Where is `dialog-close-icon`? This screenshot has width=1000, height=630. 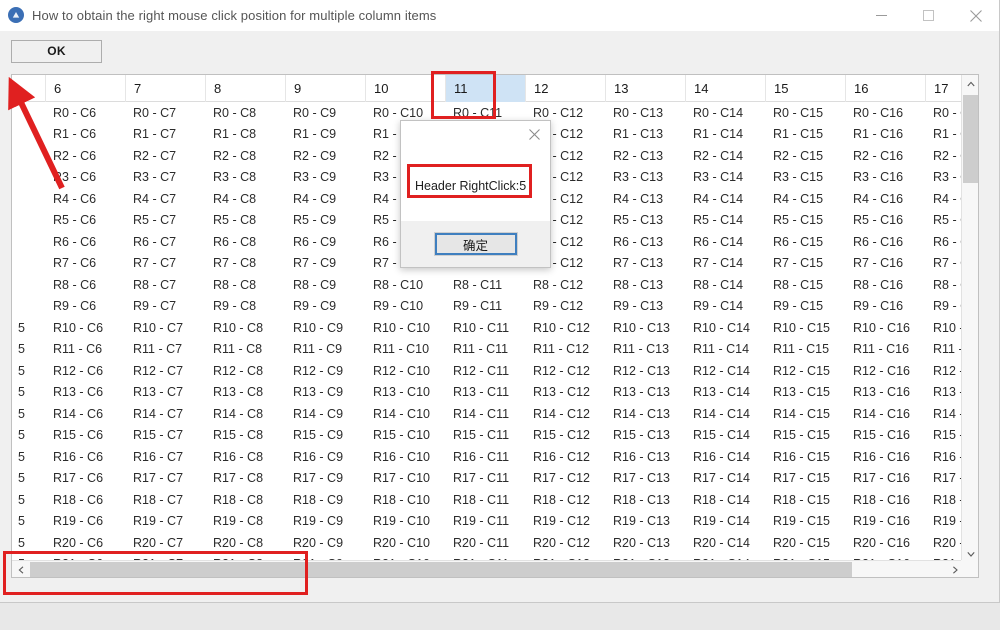
dialog-close-icon is located at coordinates (534, 134).